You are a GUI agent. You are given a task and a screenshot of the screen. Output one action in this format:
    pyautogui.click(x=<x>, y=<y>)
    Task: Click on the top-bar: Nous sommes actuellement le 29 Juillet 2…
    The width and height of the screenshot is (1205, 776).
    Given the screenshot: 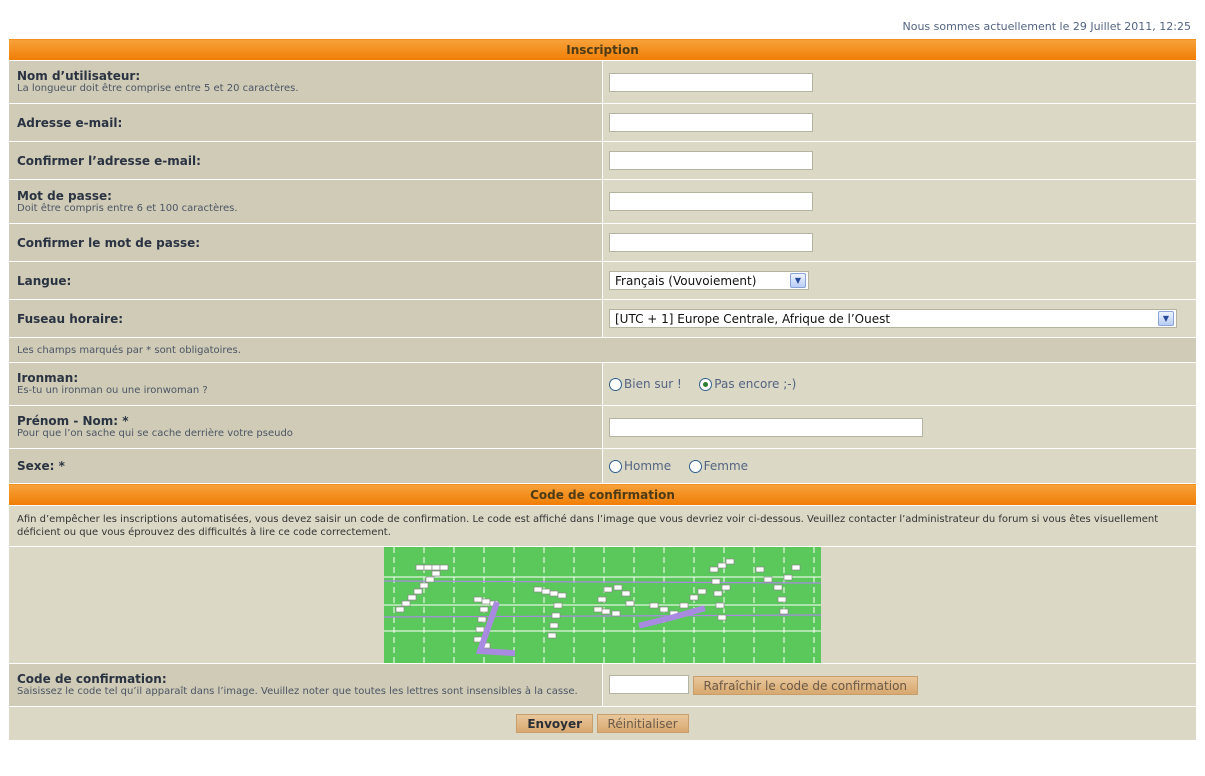 What is the action you would take?
    pyautogui.click(x=602, y=19)
    